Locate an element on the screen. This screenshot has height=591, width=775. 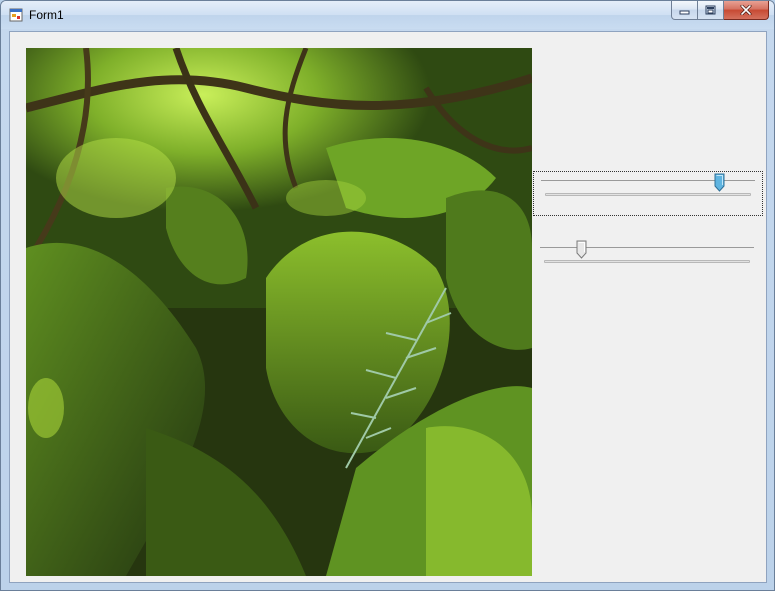
title-bar: Form1 is located at coordinates (387, 15).